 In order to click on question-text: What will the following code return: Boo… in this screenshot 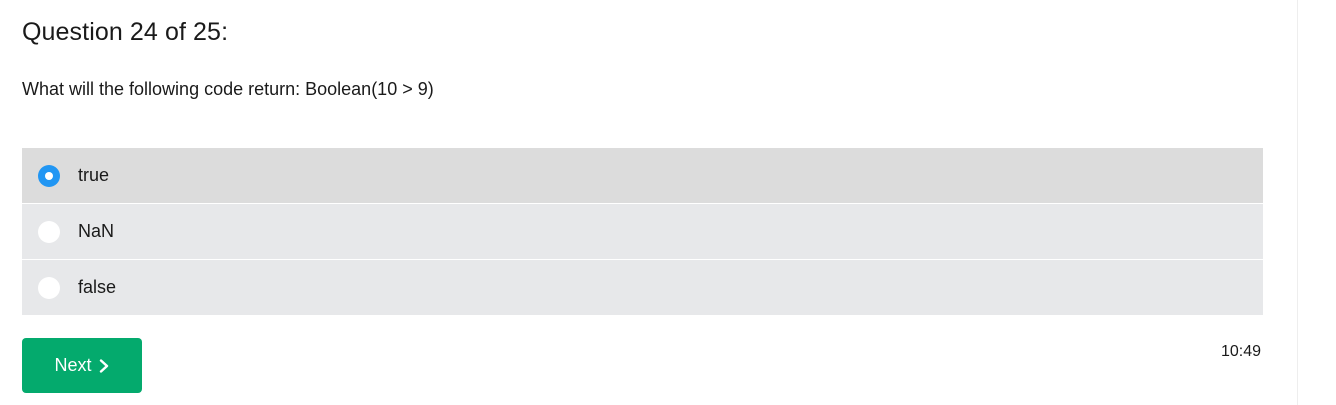, I will do `click(228, 89)`.